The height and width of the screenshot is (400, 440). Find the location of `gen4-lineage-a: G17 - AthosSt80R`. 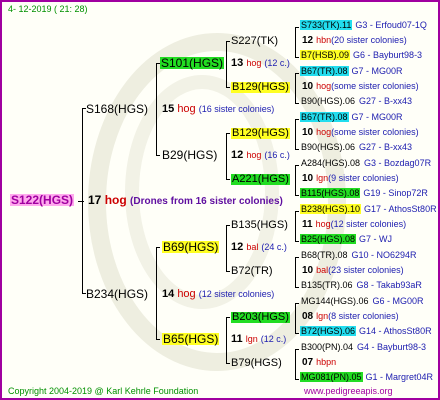

gen4-lineage-a: G17 - AthosSt80R is located at coordinates (400, 209).